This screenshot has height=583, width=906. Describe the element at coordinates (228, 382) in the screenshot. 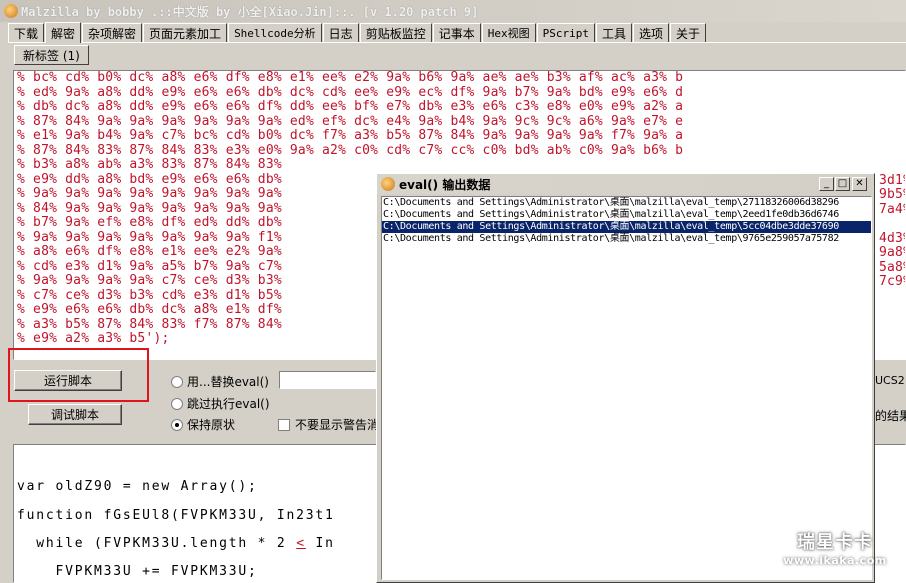

I see `replace-eval-label: 用...替换eval()` at that location.